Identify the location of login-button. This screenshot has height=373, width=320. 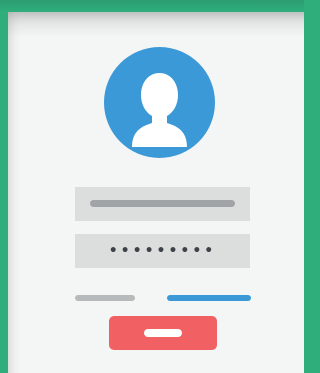
(163, 333).